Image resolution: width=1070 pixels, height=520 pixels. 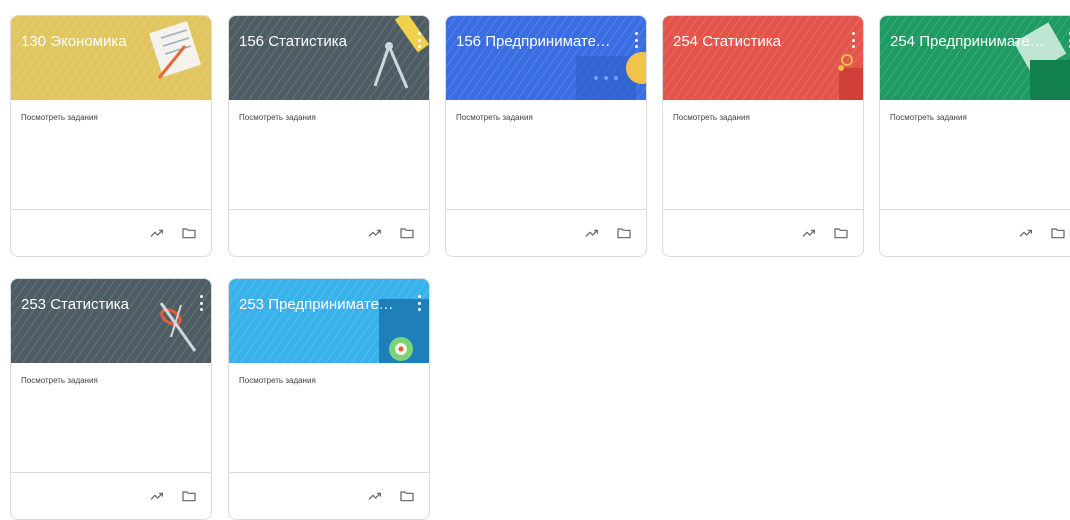 I want to click on course-title: 253 Статистика, so click(x=101, y=304).